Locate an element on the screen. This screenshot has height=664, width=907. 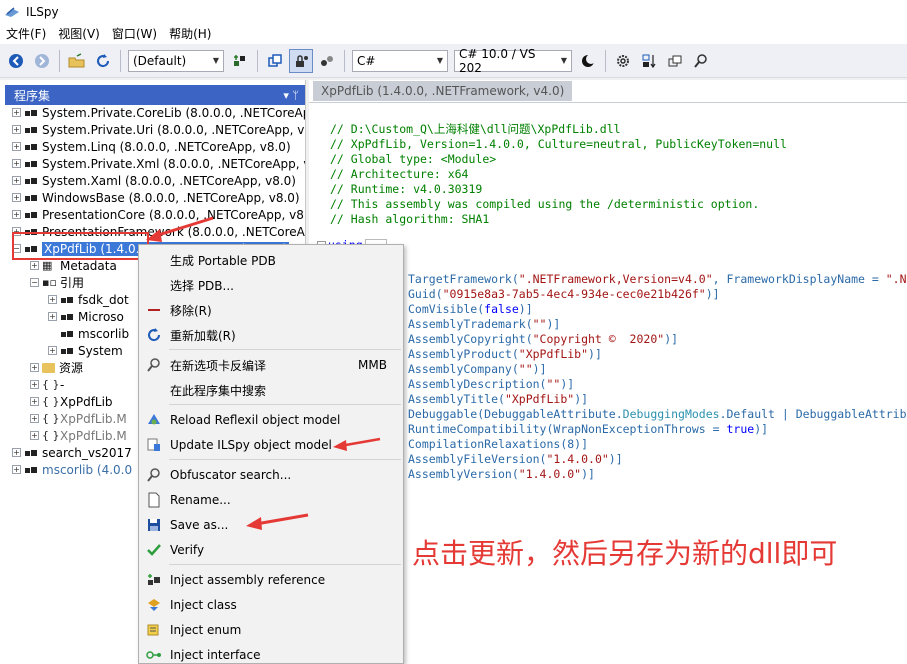
menu-help: 帮助(H) is located at coordinates (190, 34).